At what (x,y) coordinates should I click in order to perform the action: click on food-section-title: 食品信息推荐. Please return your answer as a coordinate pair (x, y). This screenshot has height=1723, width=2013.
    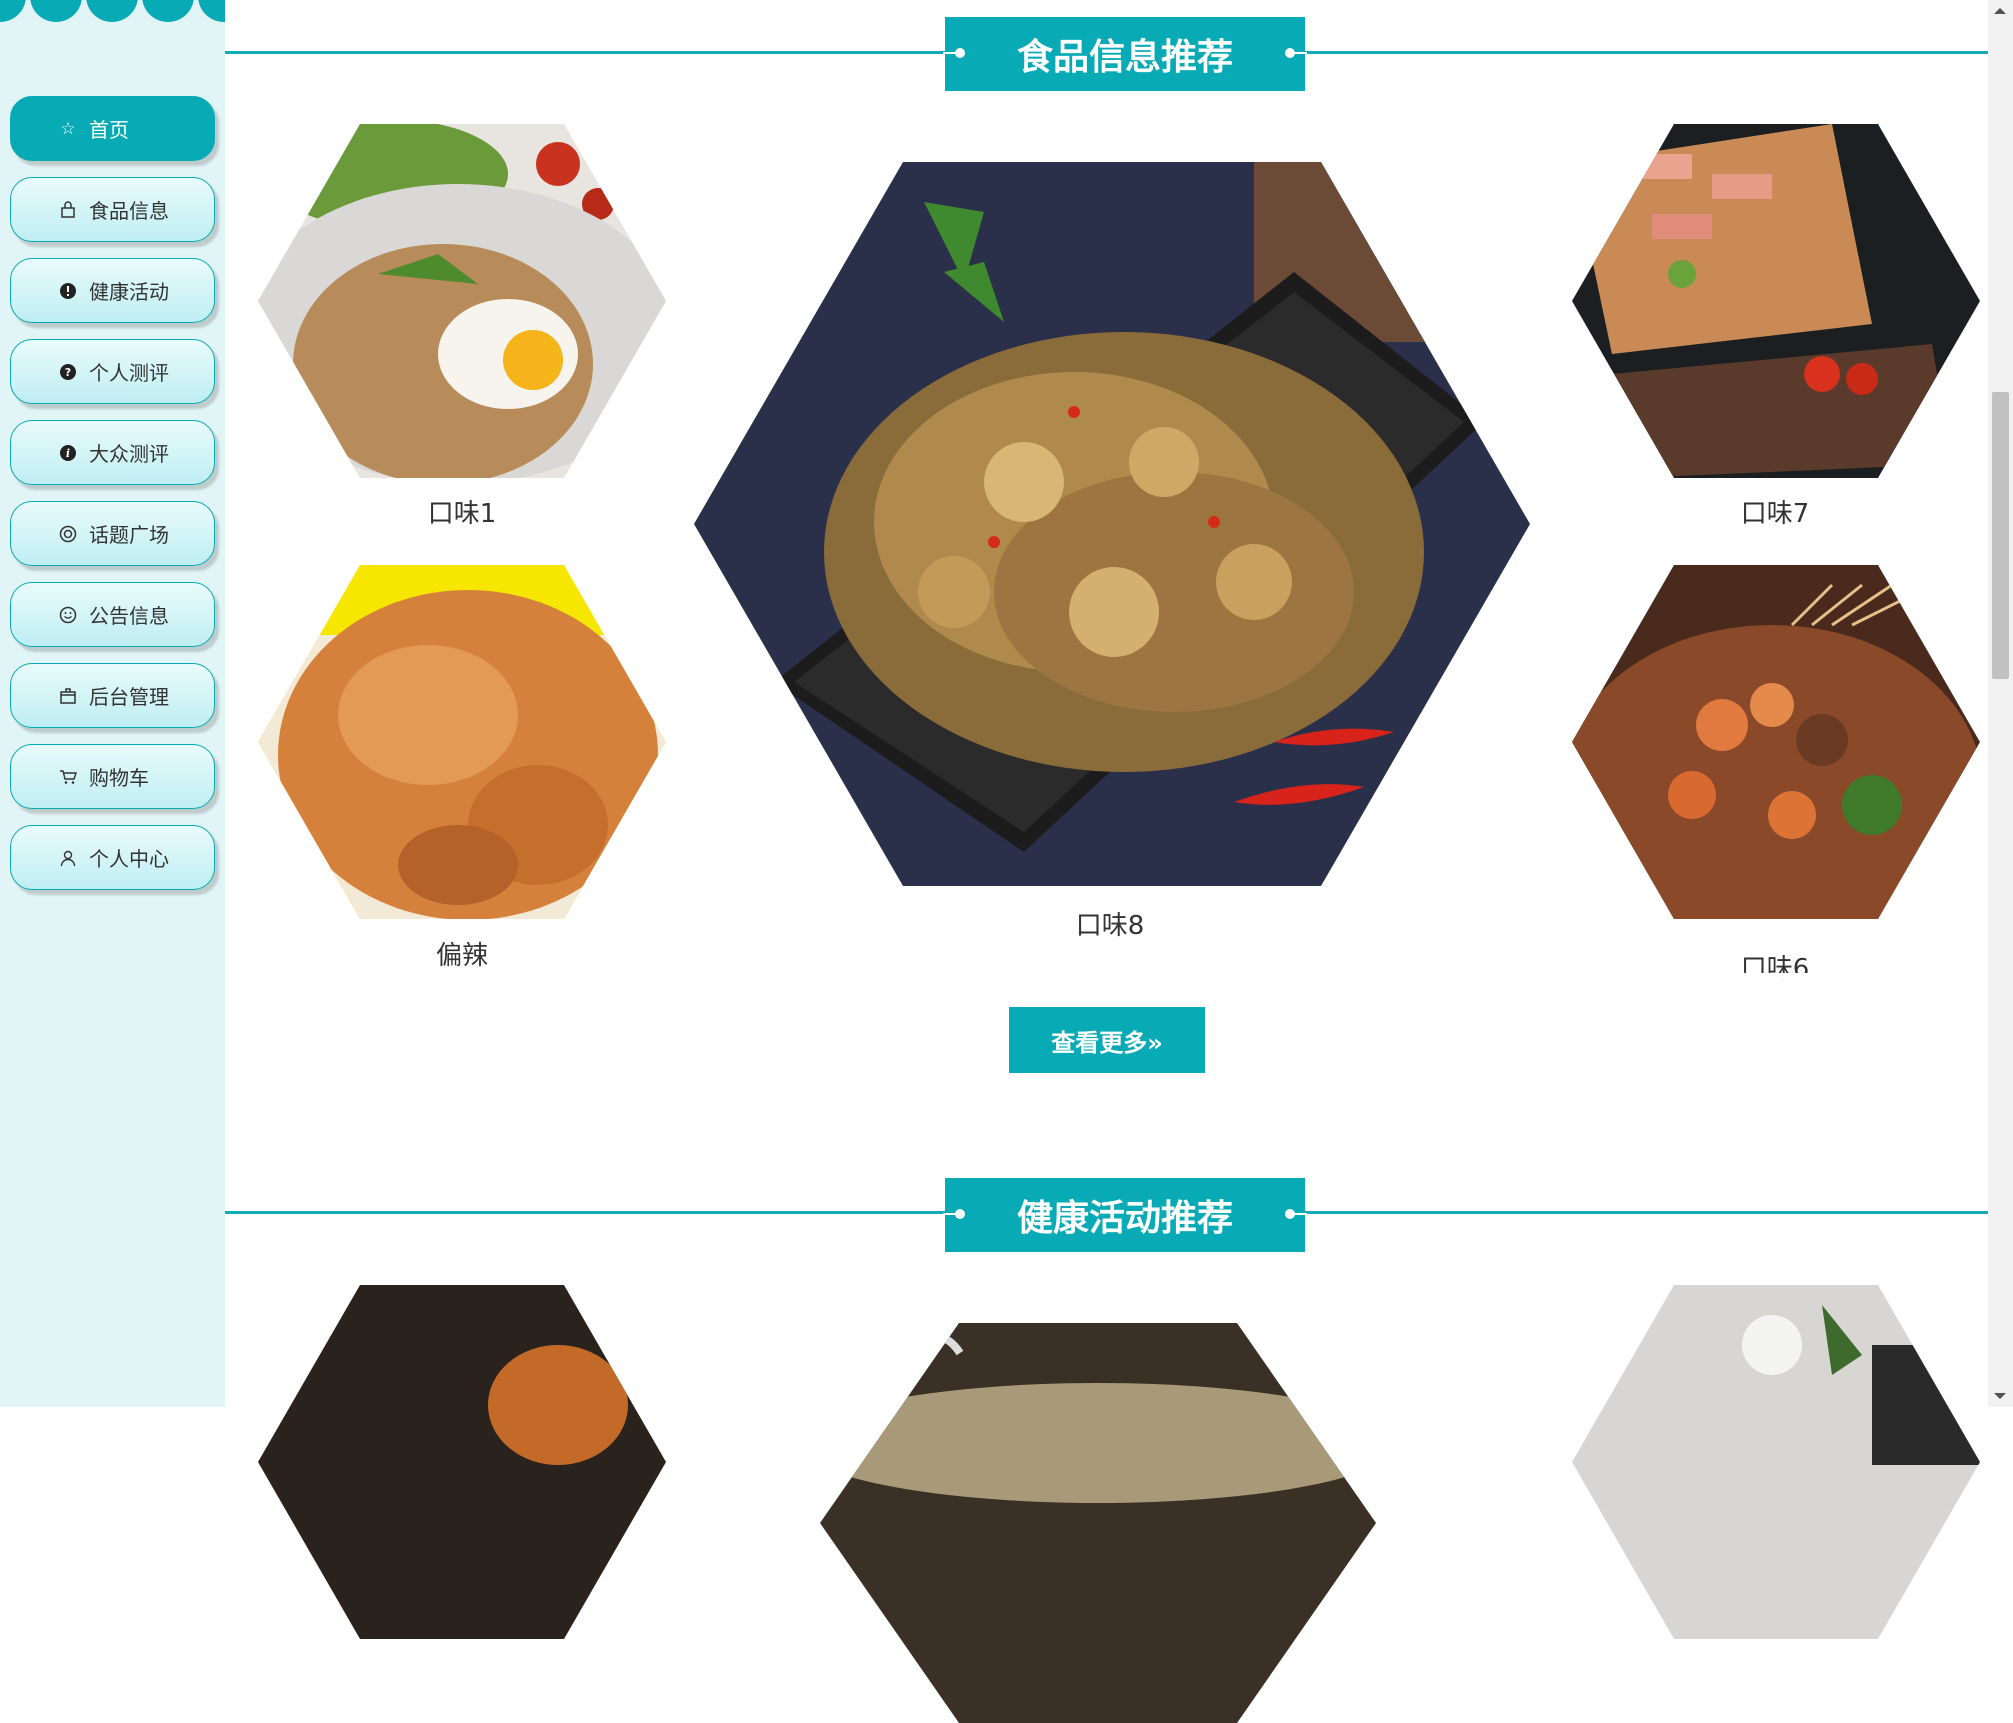
    Looking at the image, I should click on (1125, 54).